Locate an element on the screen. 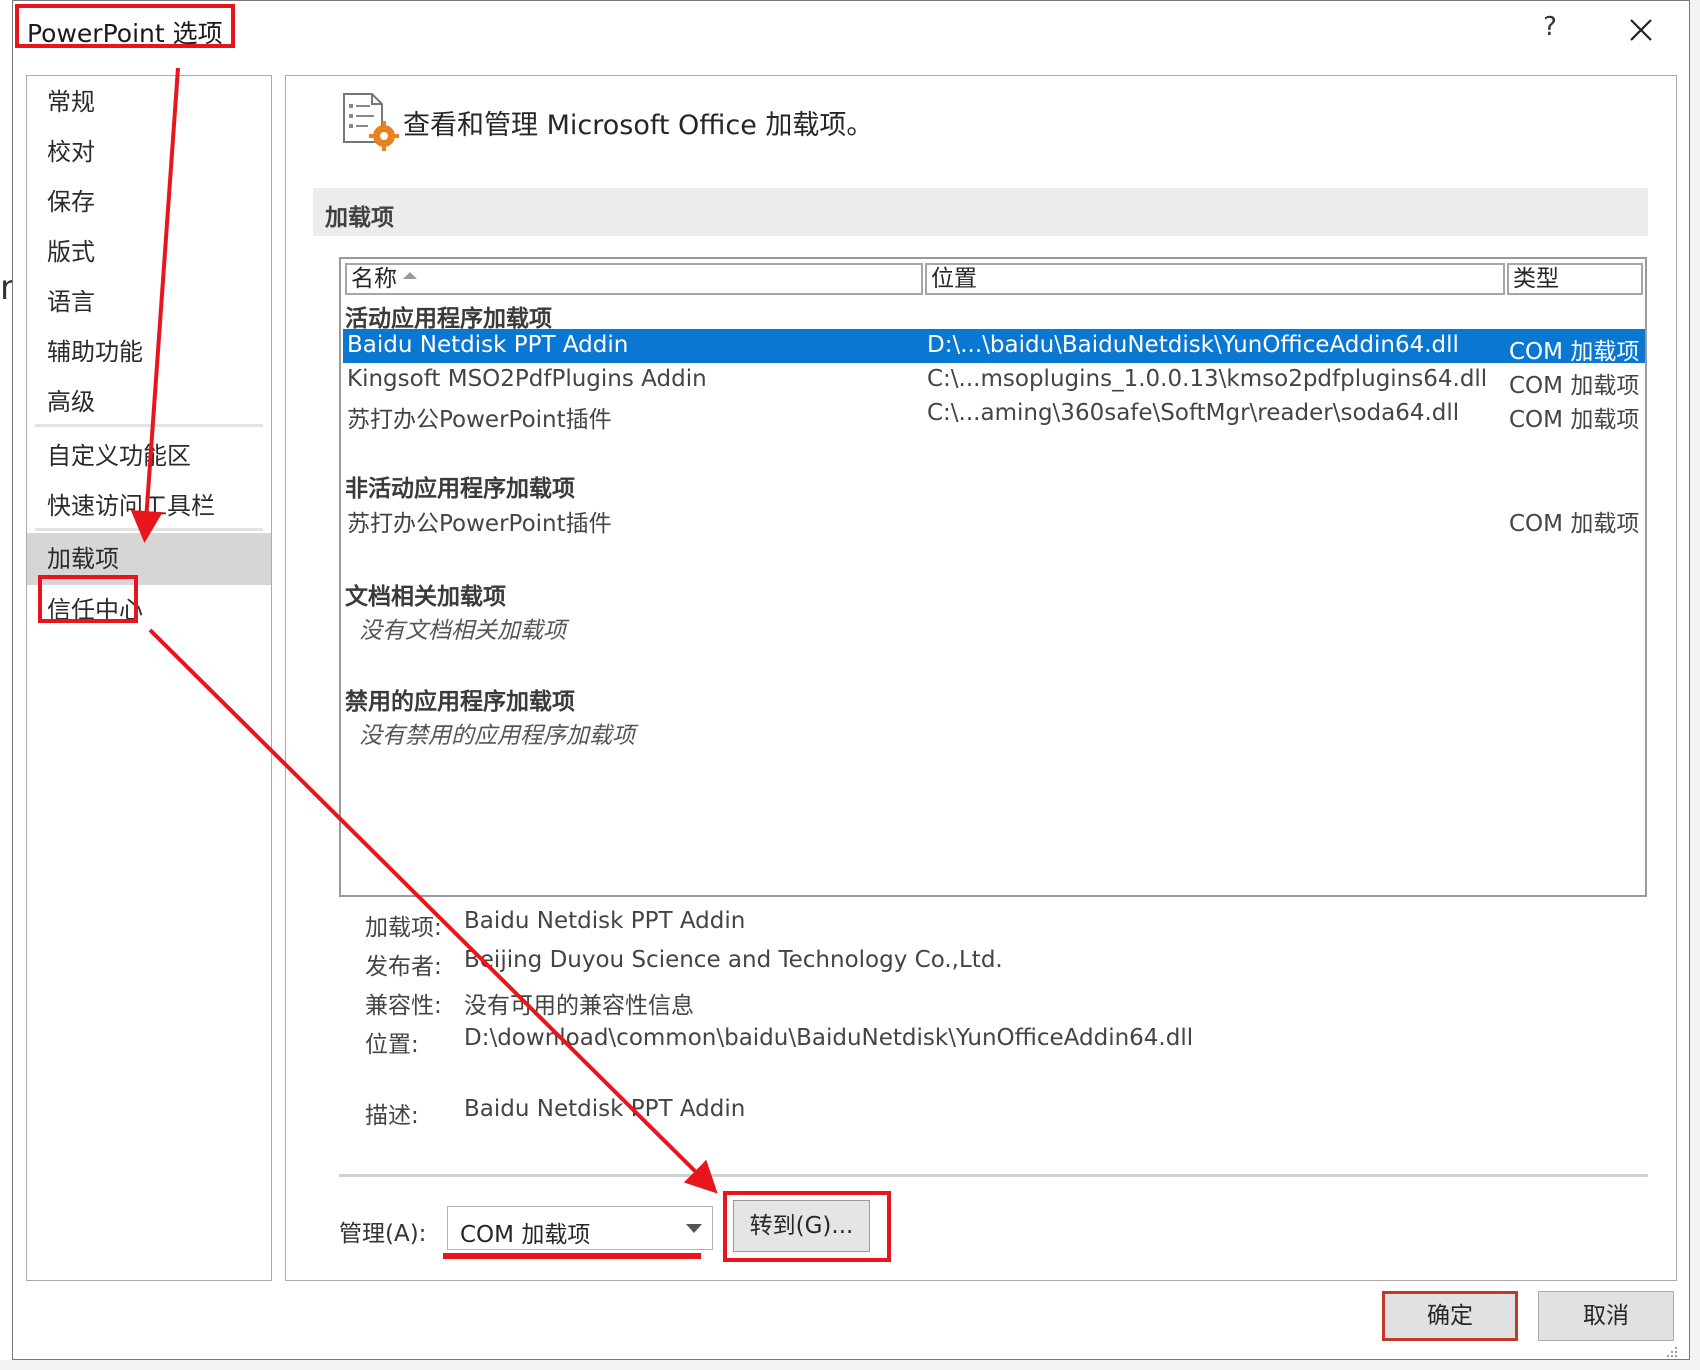  column-header-location-label: 位置 is located at coordinates (954, 279).